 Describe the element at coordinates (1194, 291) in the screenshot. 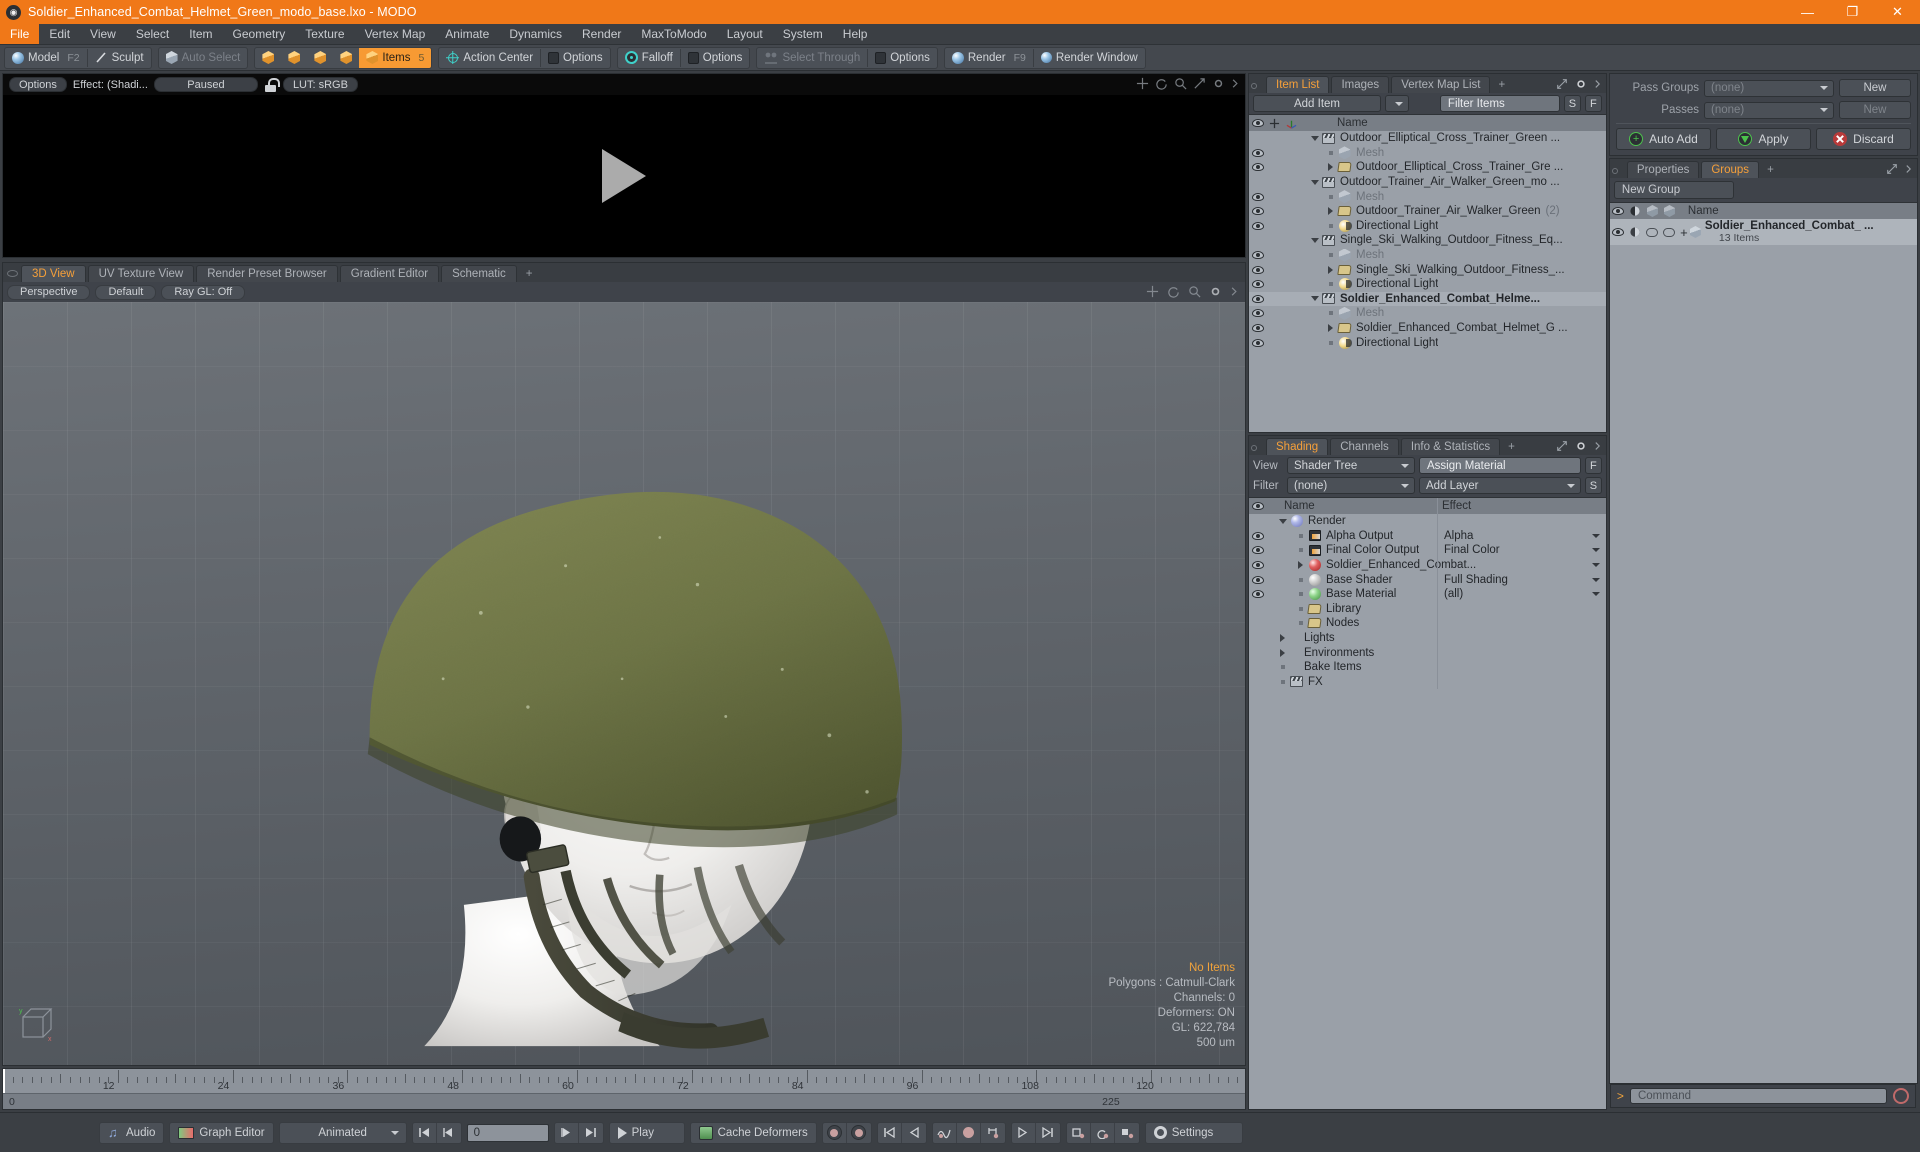

I see `zoom-icon` at that location.